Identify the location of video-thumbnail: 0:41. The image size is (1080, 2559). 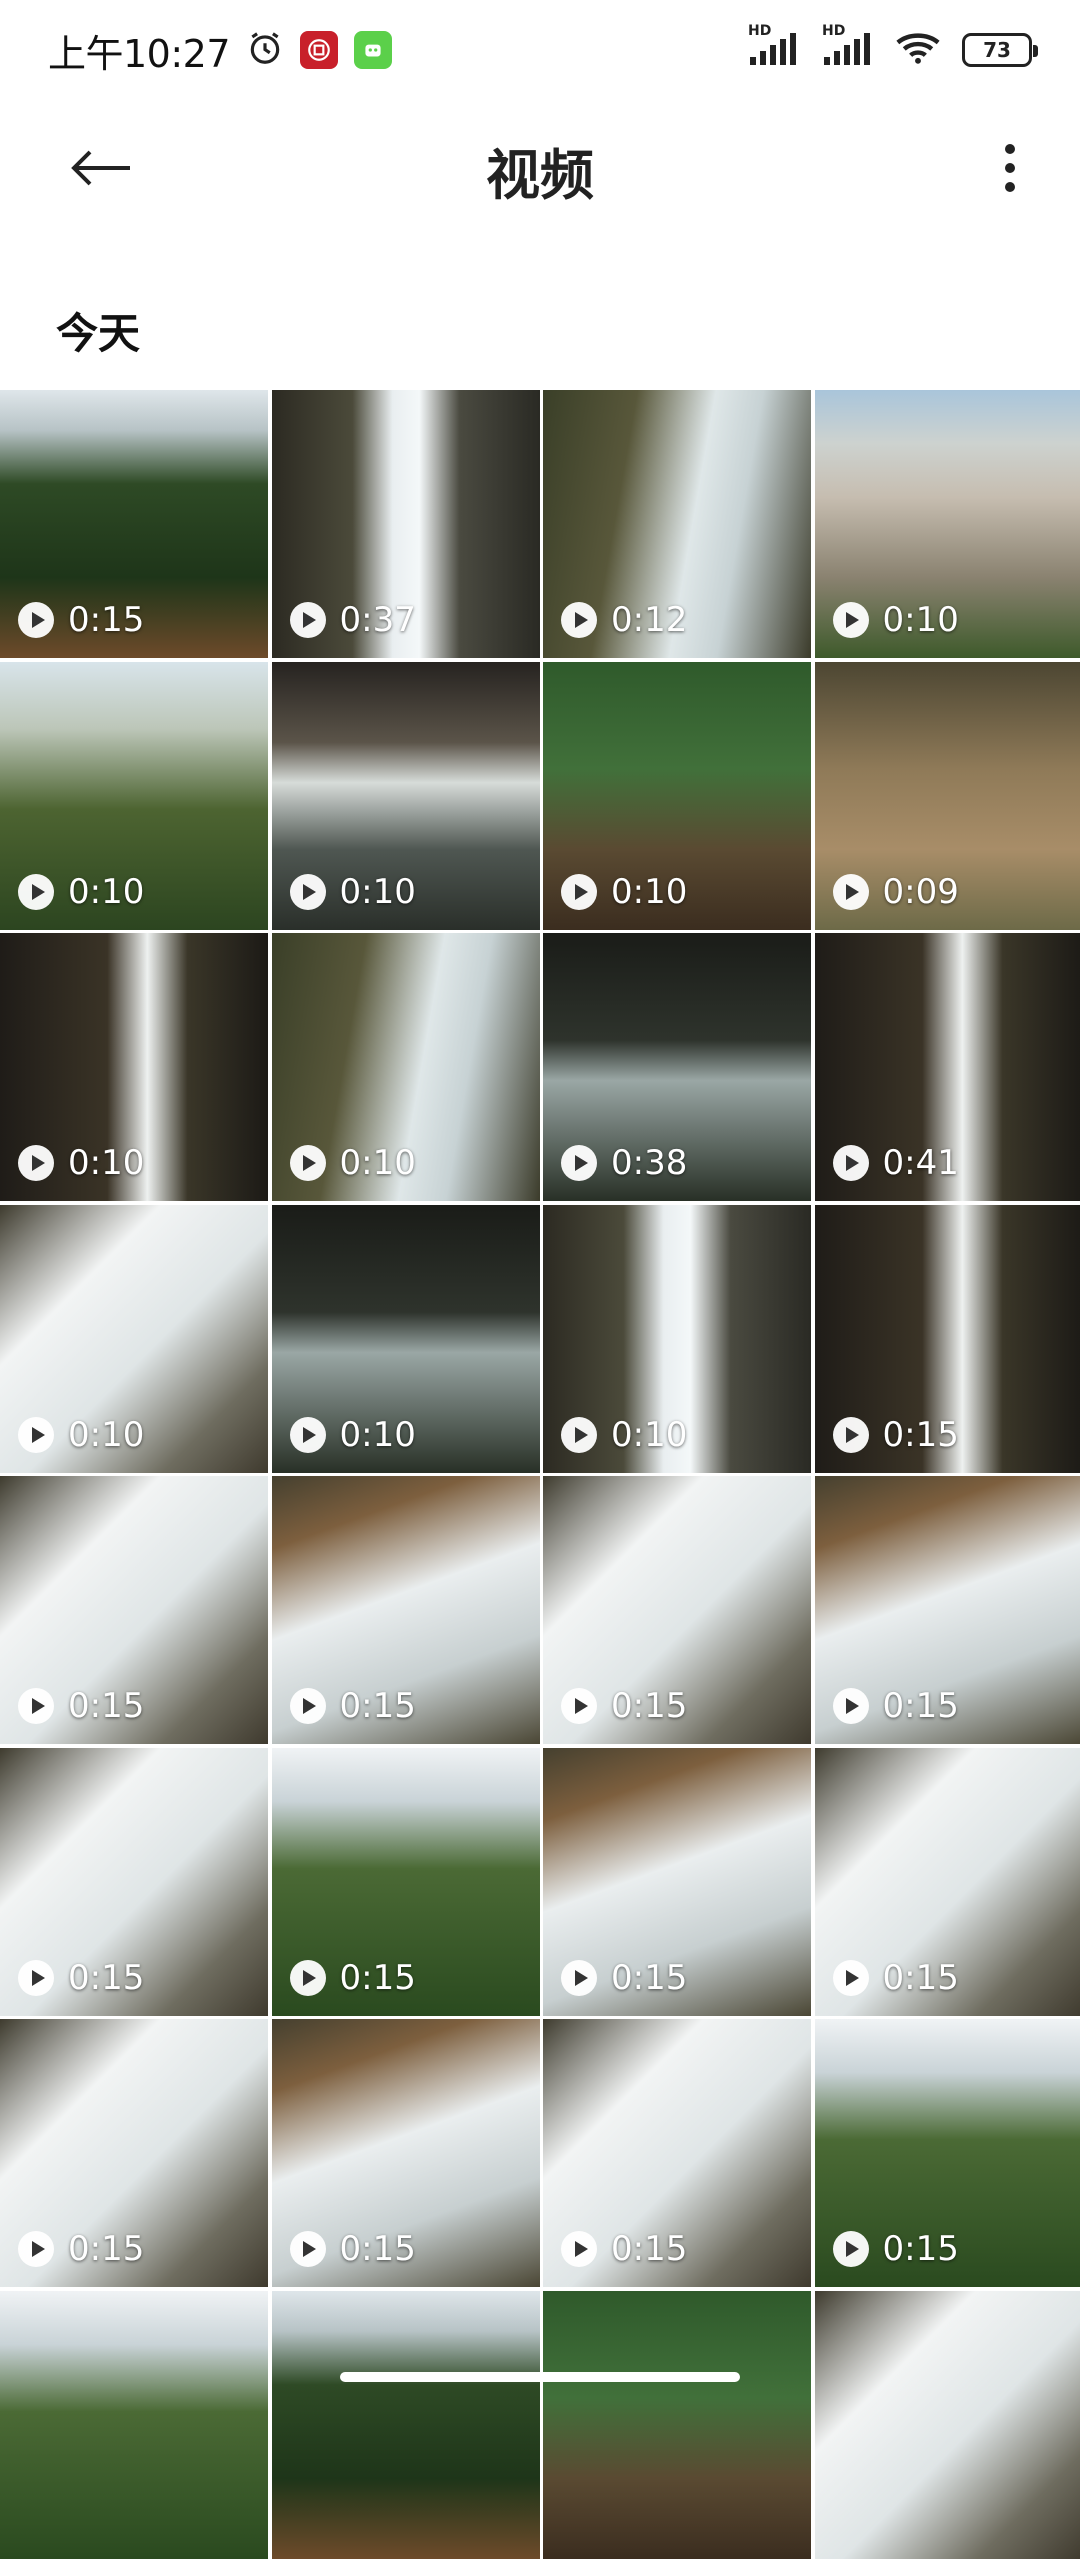
(947, 1067).